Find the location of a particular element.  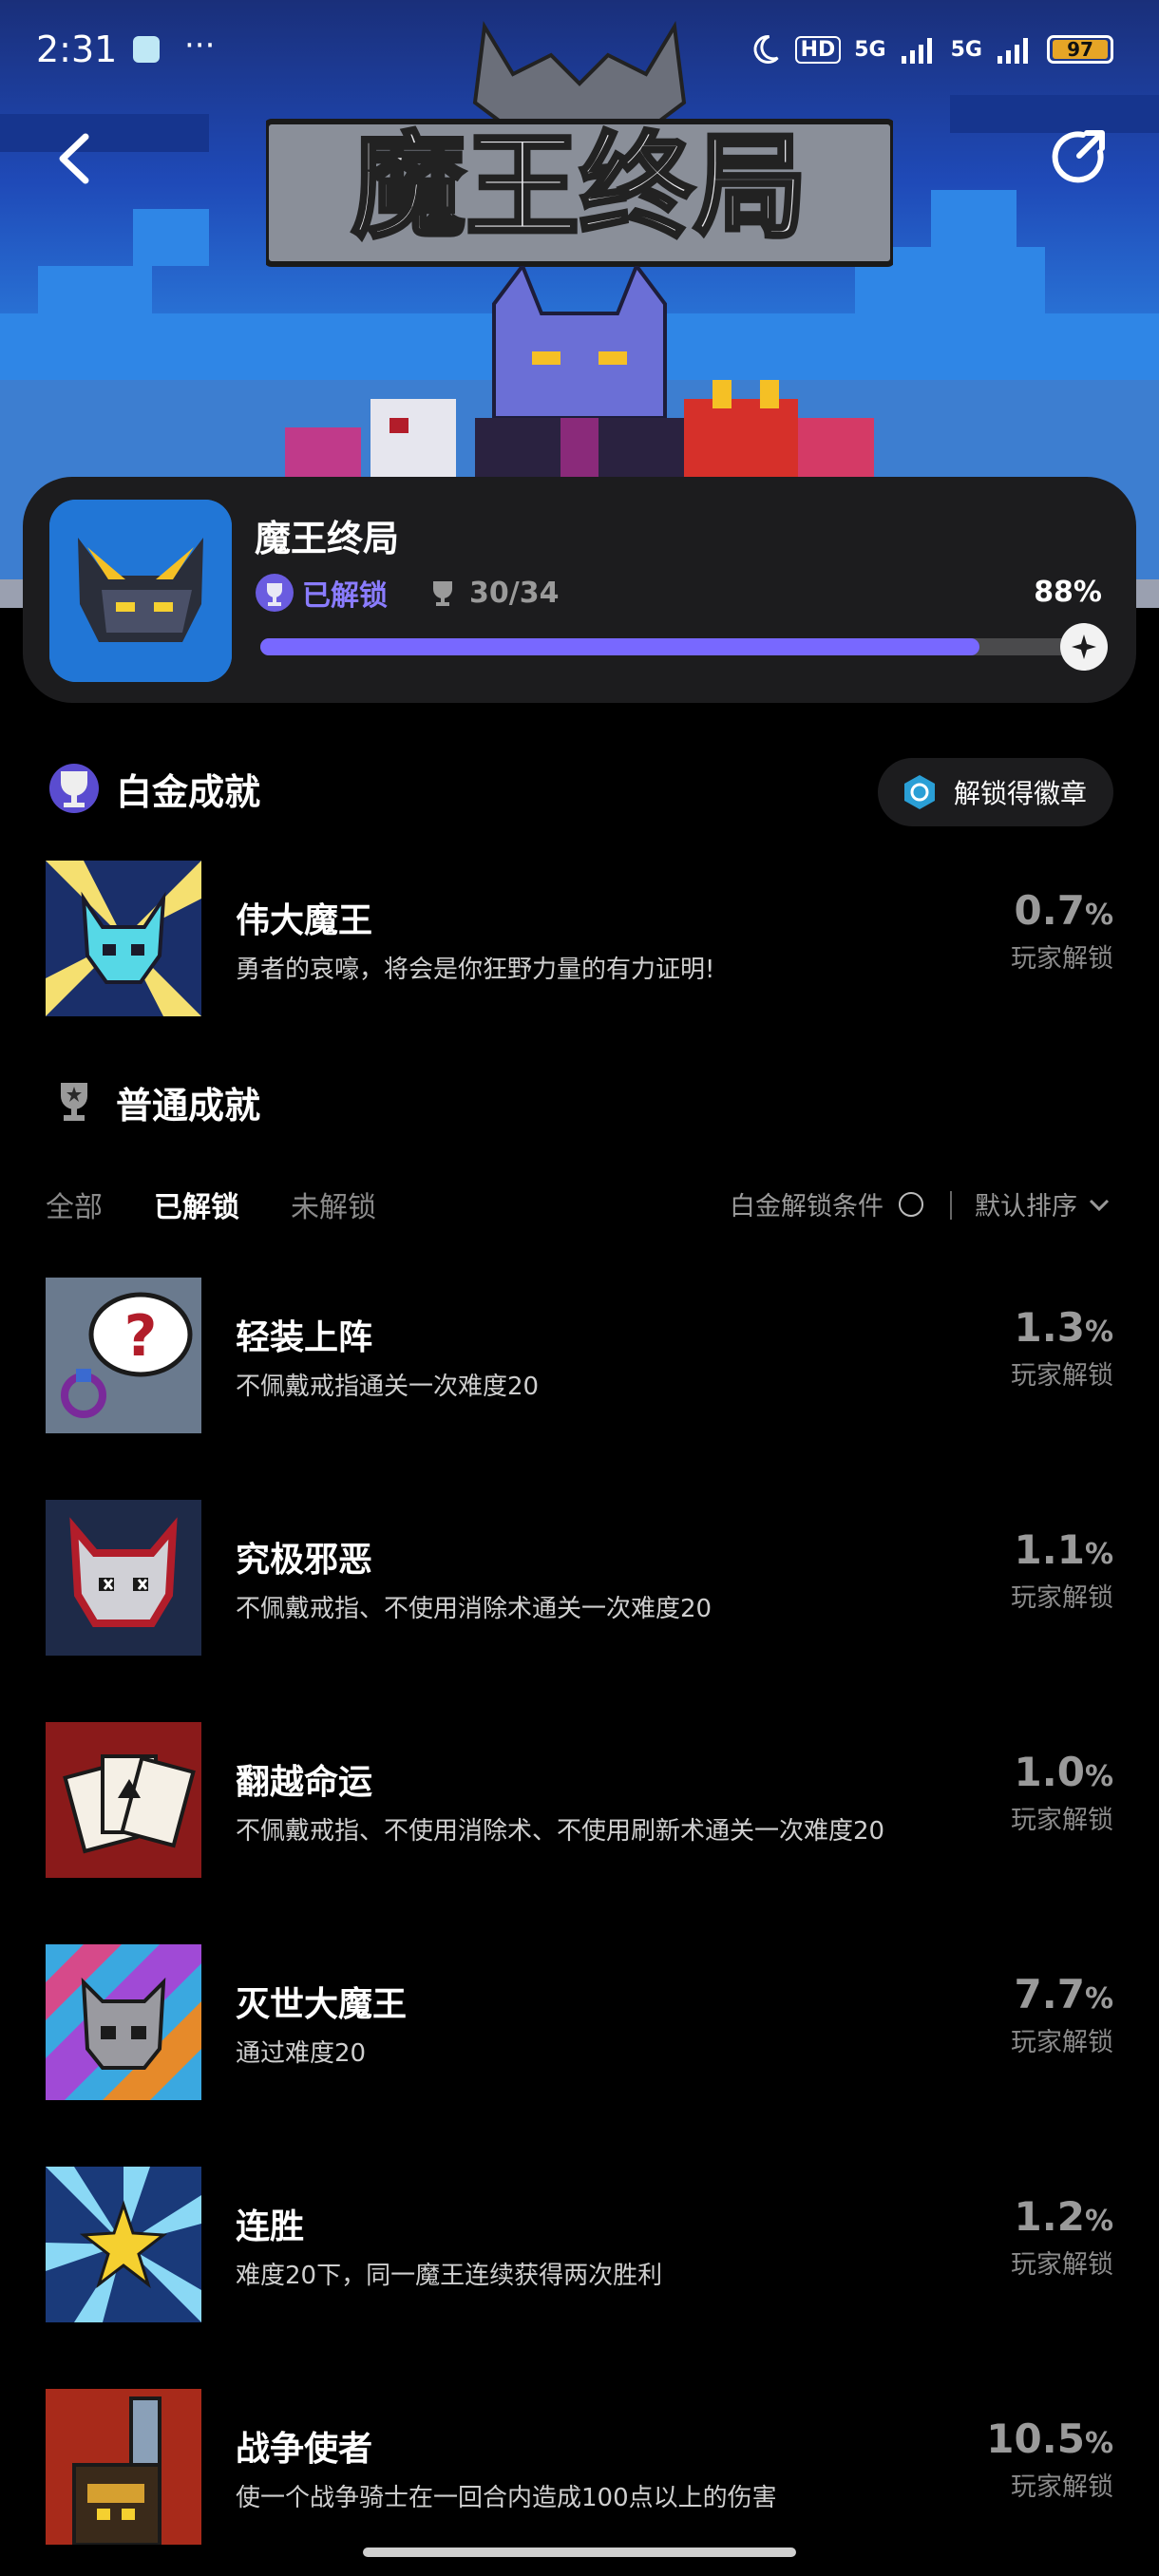

achievement-thumb-war-envoy is located at coordinates (123, 2467).